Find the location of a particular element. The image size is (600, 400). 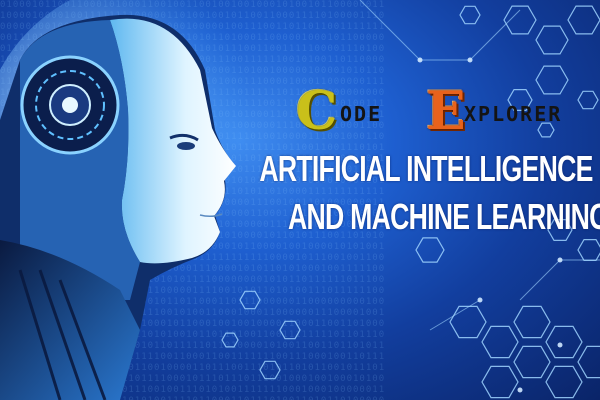

headline-line-1: ARTIFICIAL INTELLIGENCE is located at coordinates (426, 168).